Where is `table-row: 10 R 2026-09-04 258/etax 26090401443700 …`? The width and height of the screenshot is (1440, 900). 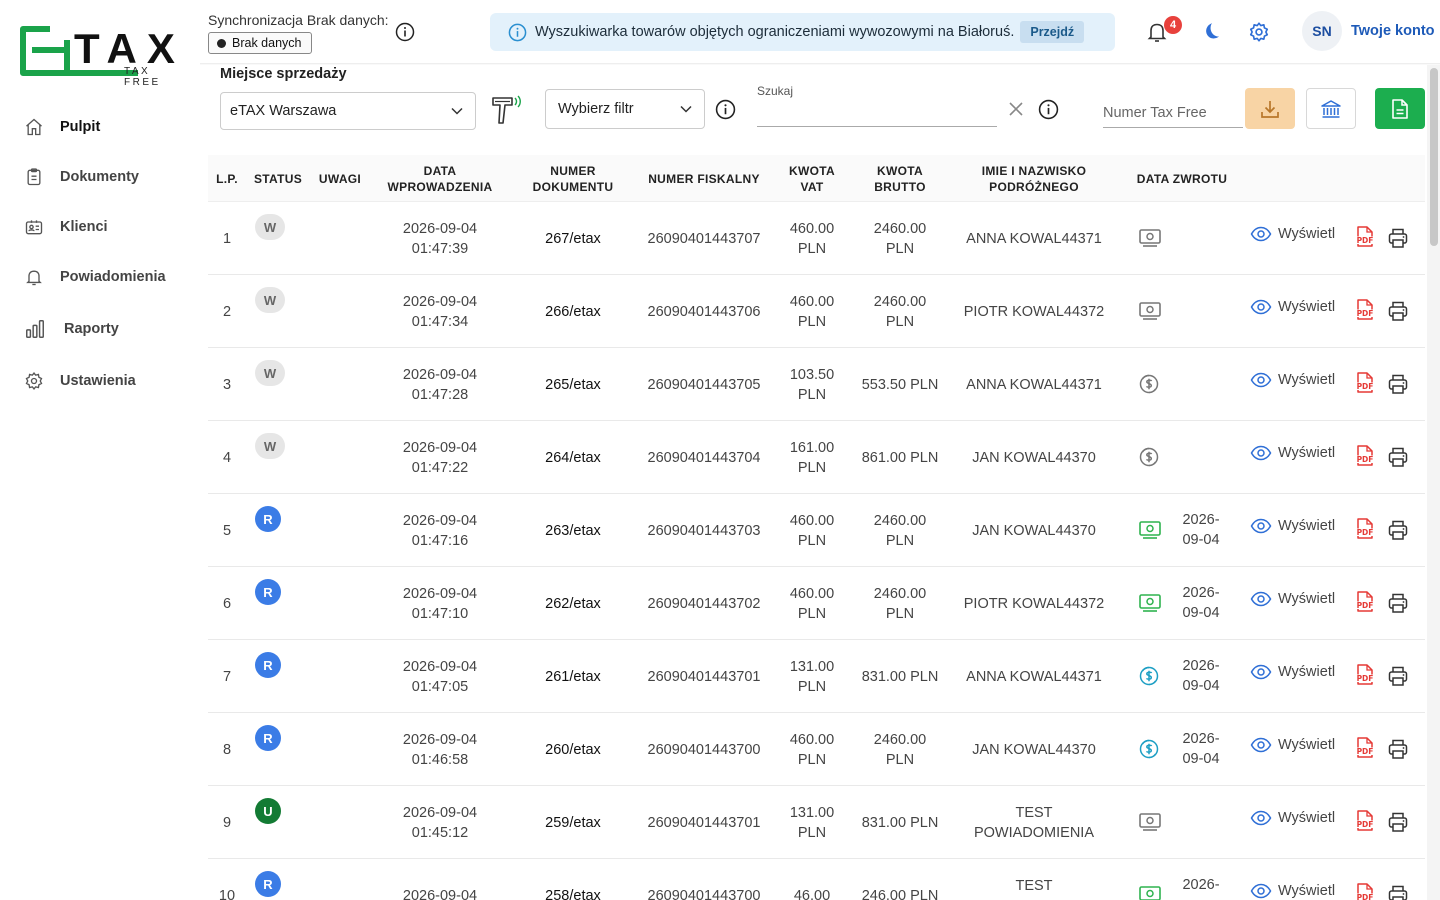
table-row: 10 R 2026-09-04 258/etax 26090401443700 … is located at coordinates (816, 879).